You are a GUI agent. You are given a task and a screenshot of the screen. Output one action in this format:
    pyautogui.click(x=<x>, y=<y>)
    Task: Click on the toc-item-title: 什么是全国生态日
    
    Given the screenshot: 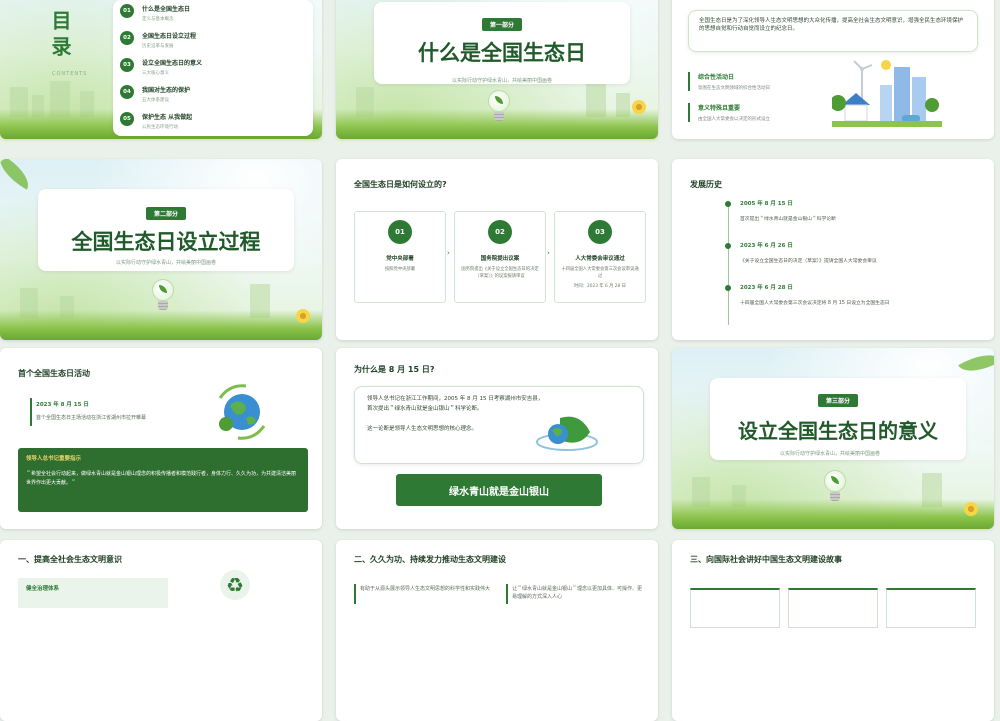 What is the action you would take?
    pyautogui.click(x=166, y=9)
    